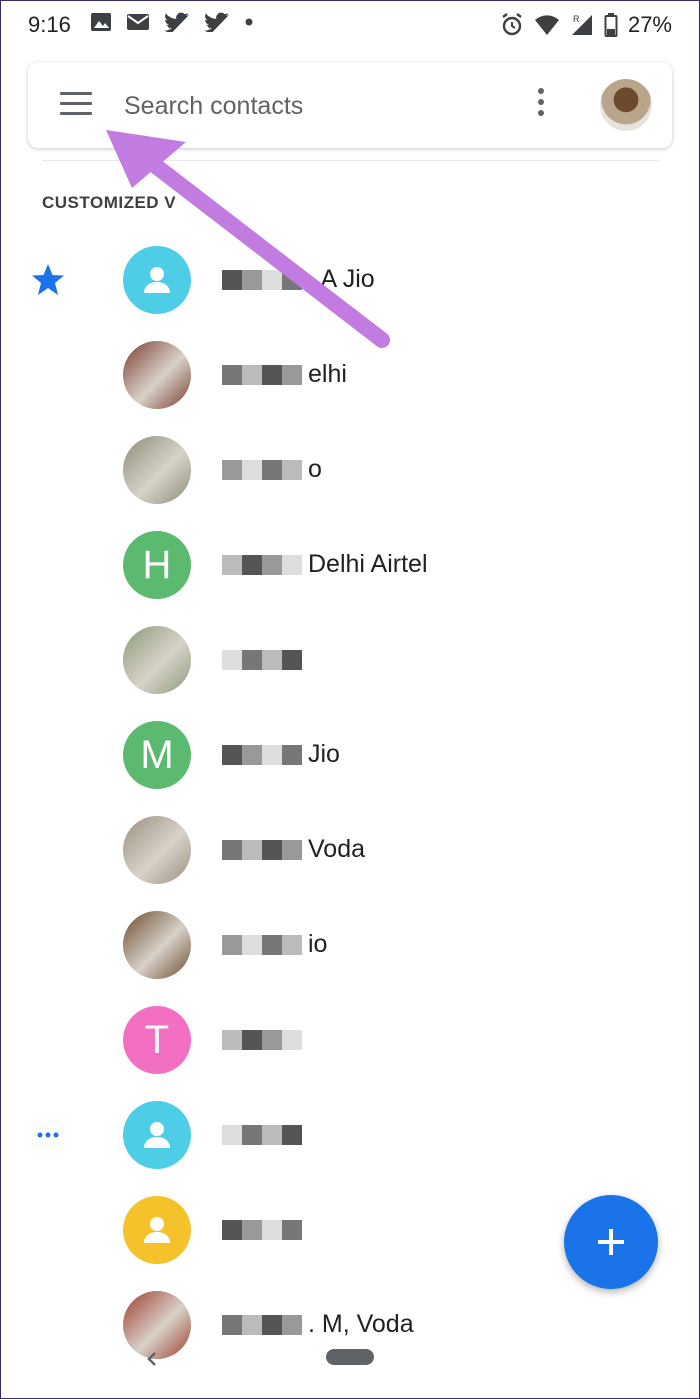 The image size is (700, 1399). I want to click on home-pill, so click(350, 1357).